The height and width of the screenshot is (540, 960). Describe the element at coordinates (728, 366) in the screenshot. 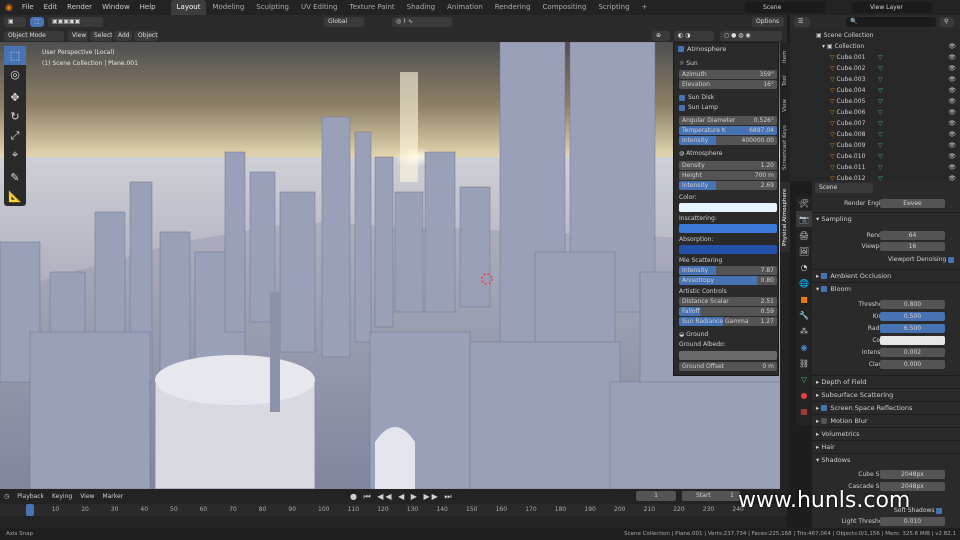

I see `ground-offset-field: Ground Offset 0 m` at that location.